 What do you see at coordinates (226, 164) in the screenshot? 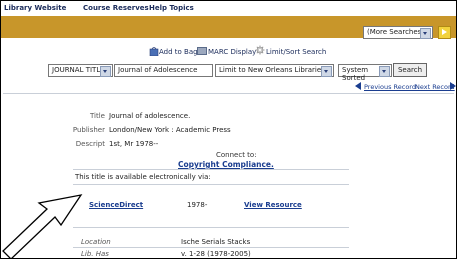
I see `copyright-compliance-link: Copyright Compliance.` at bounding box center [226, 164].